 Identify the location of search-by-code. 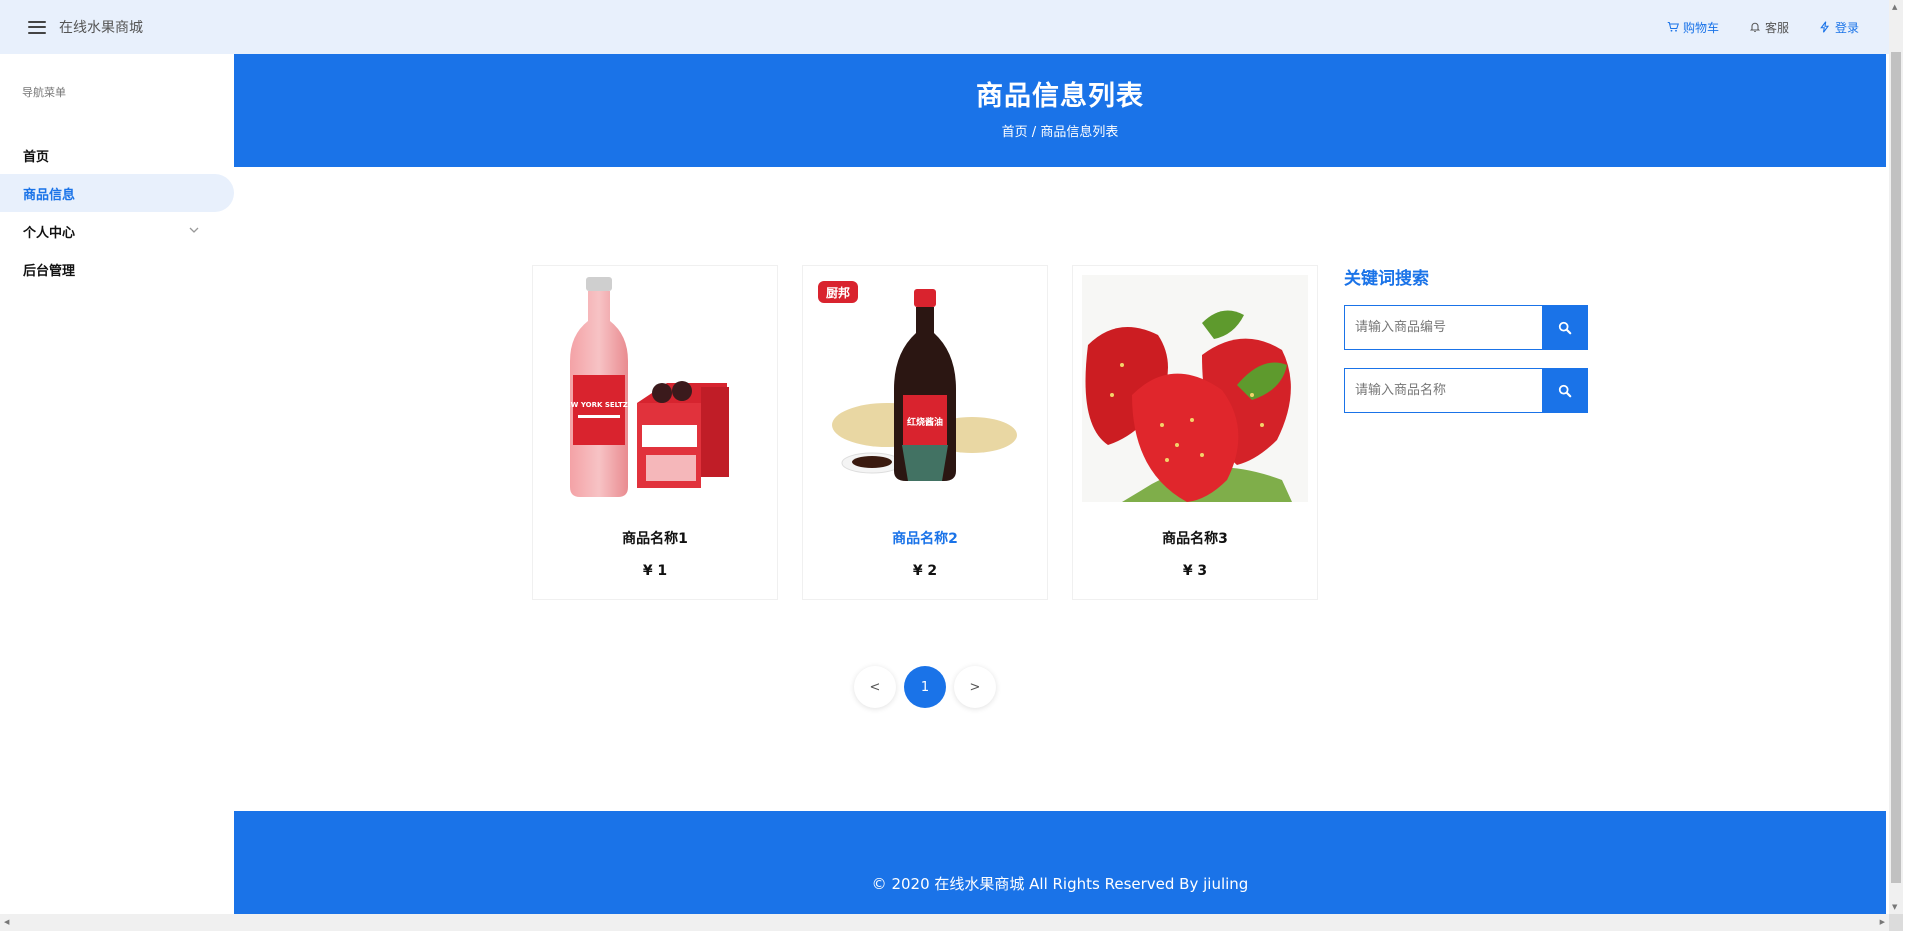
(1466, 327).